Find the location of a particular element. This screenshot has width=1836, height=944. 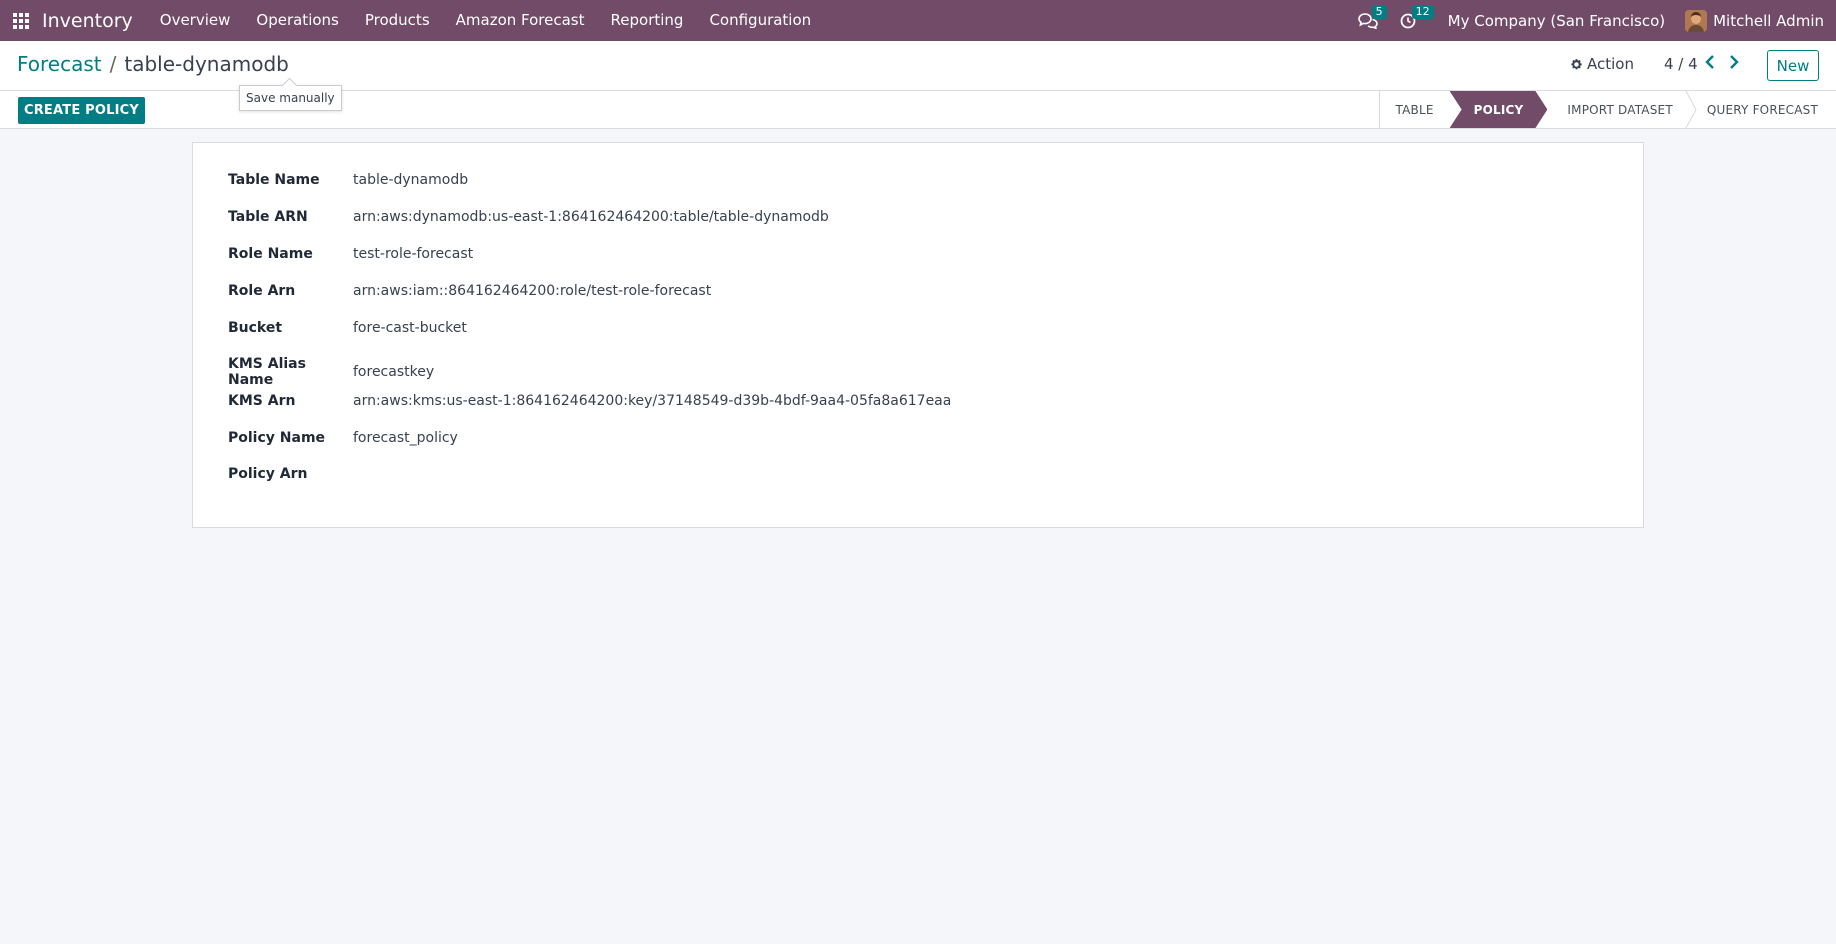

activities-button: 12 is located at coordinates (1417, 16).